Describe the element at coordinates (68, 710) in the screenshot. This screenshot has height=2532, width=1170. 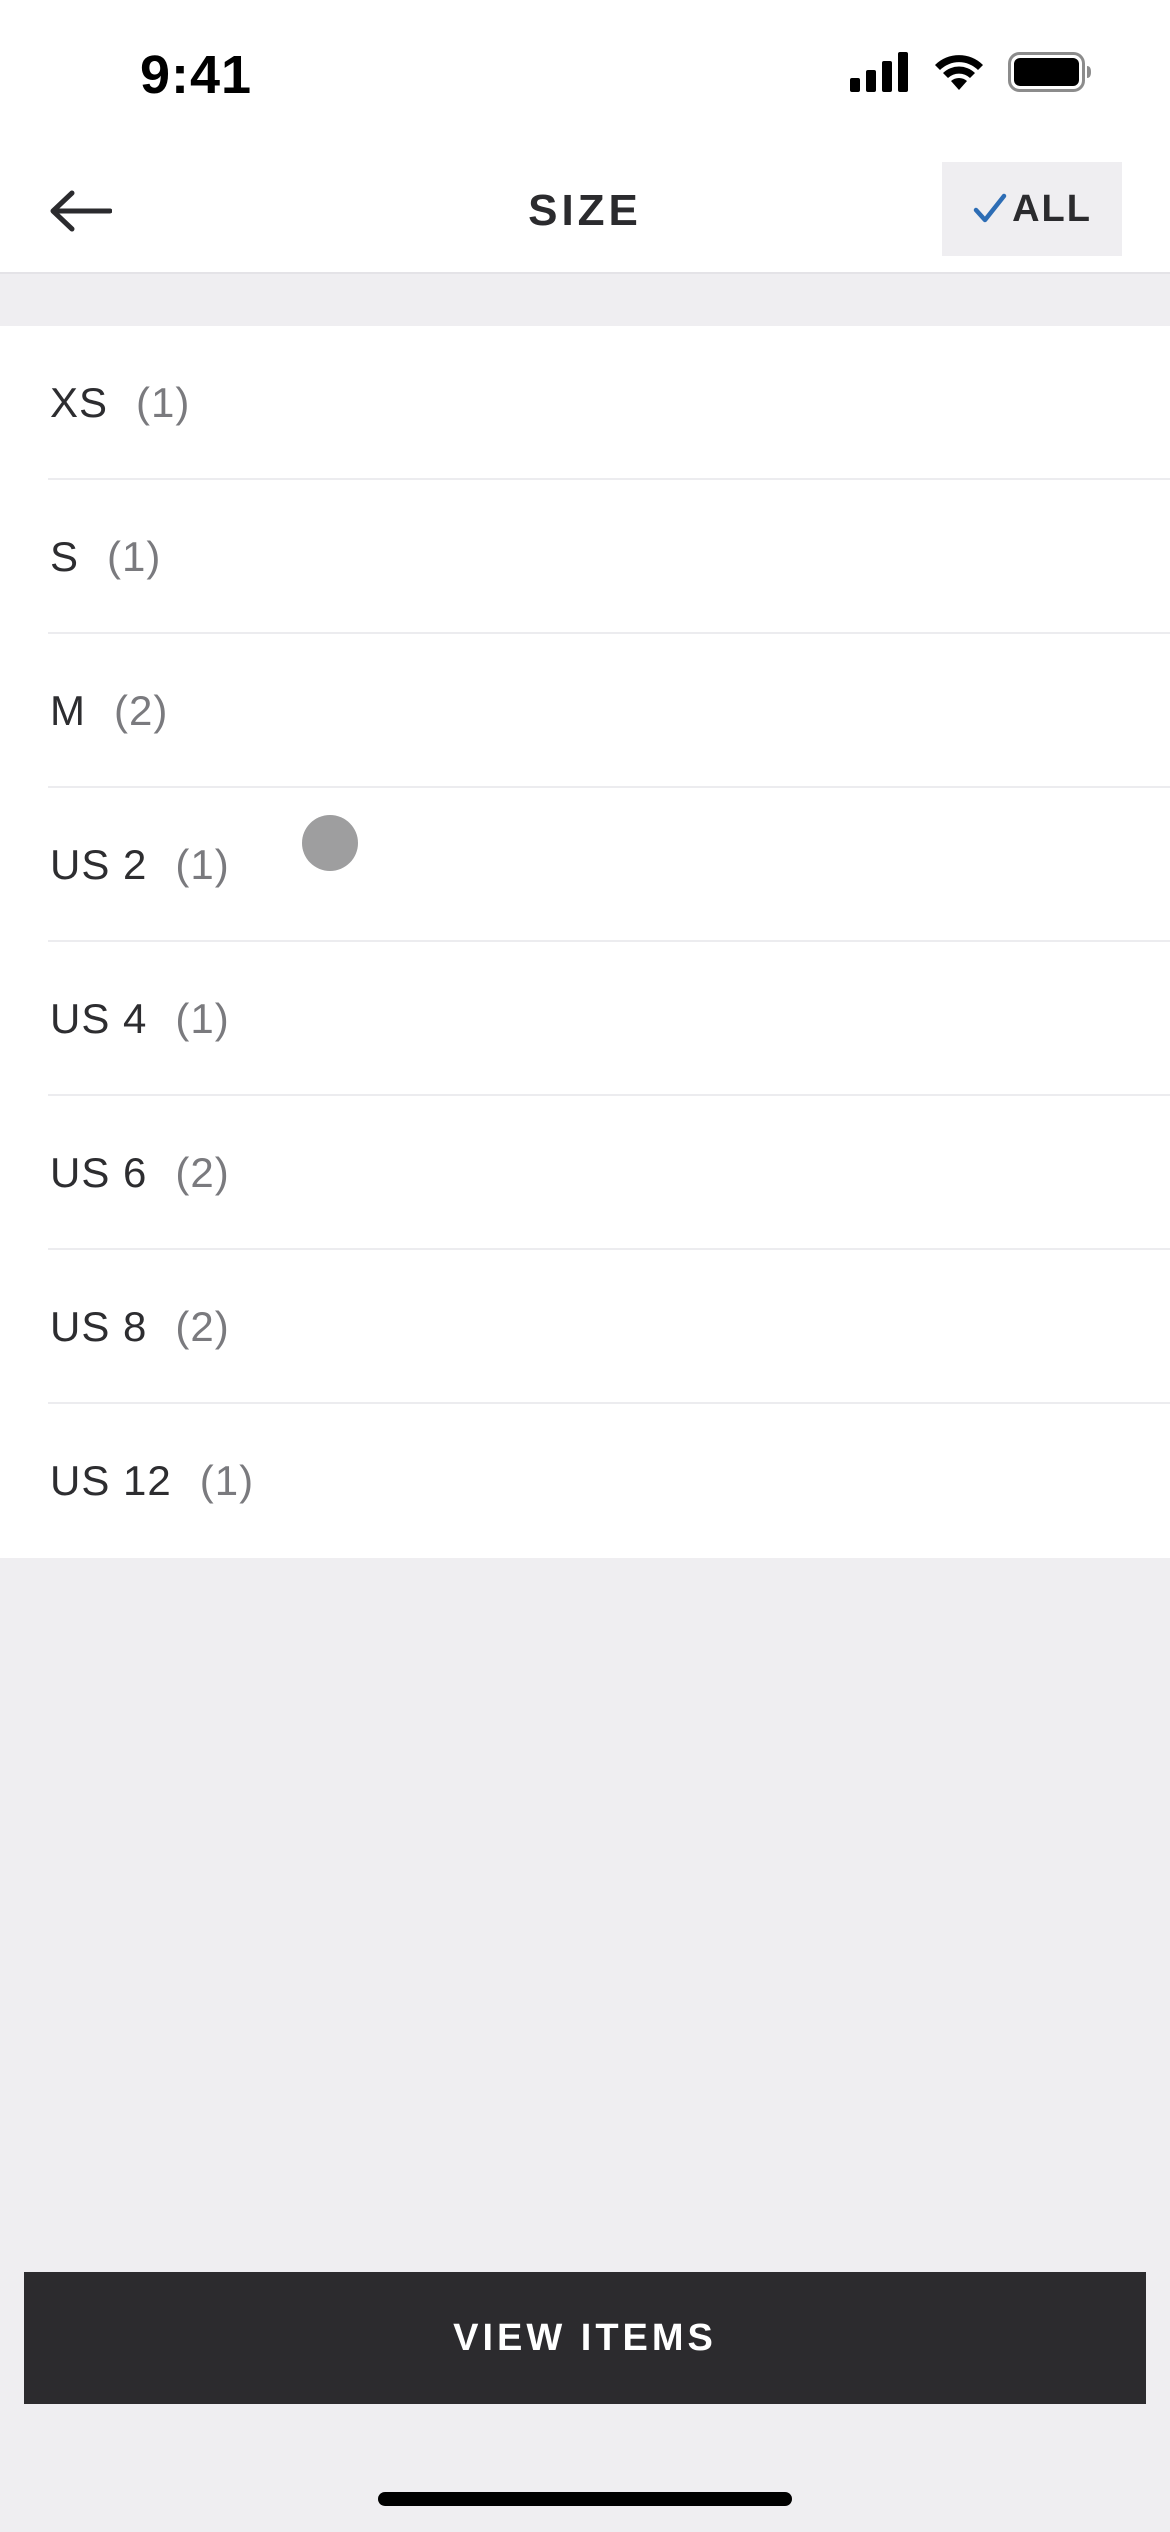
I see `size-name: M` at that location.